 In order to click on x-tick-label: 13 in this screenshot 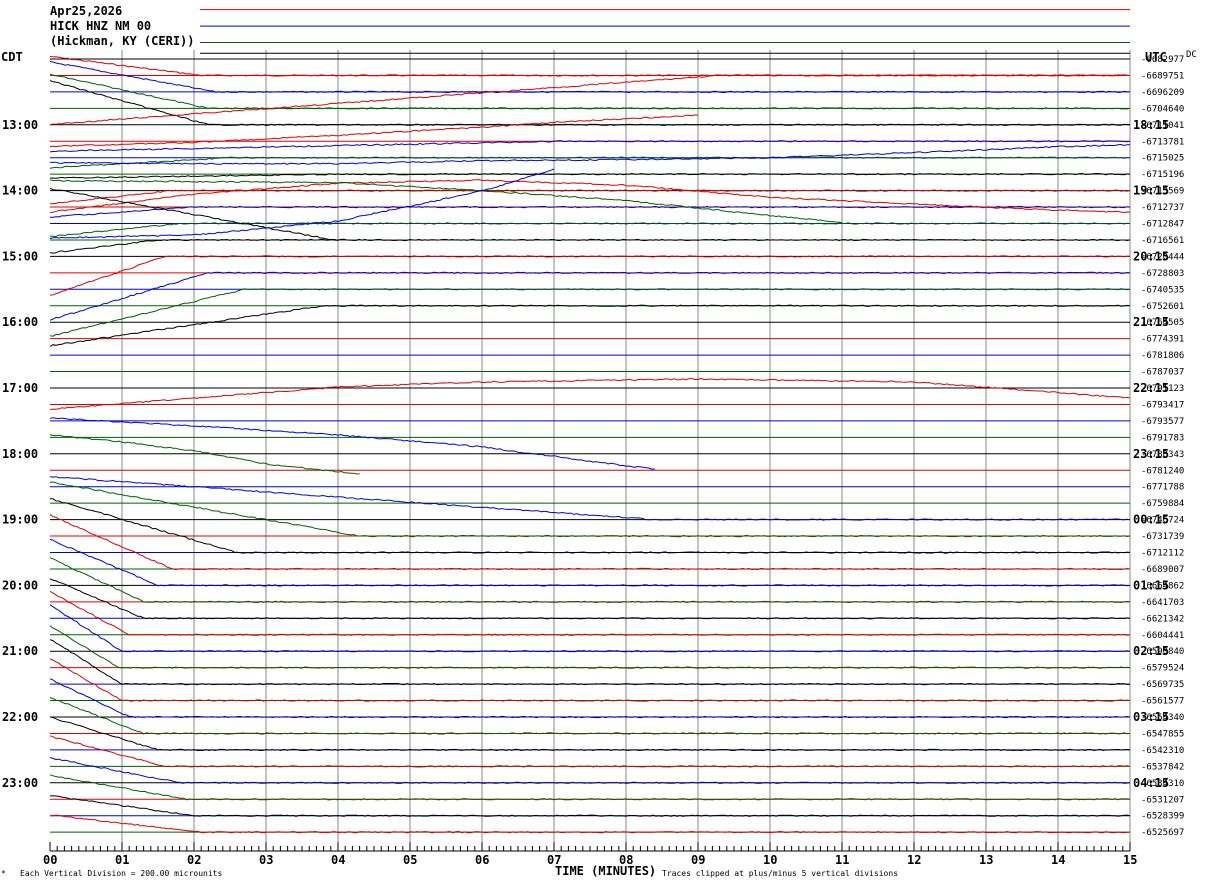, I will do `click(986, 860)`.